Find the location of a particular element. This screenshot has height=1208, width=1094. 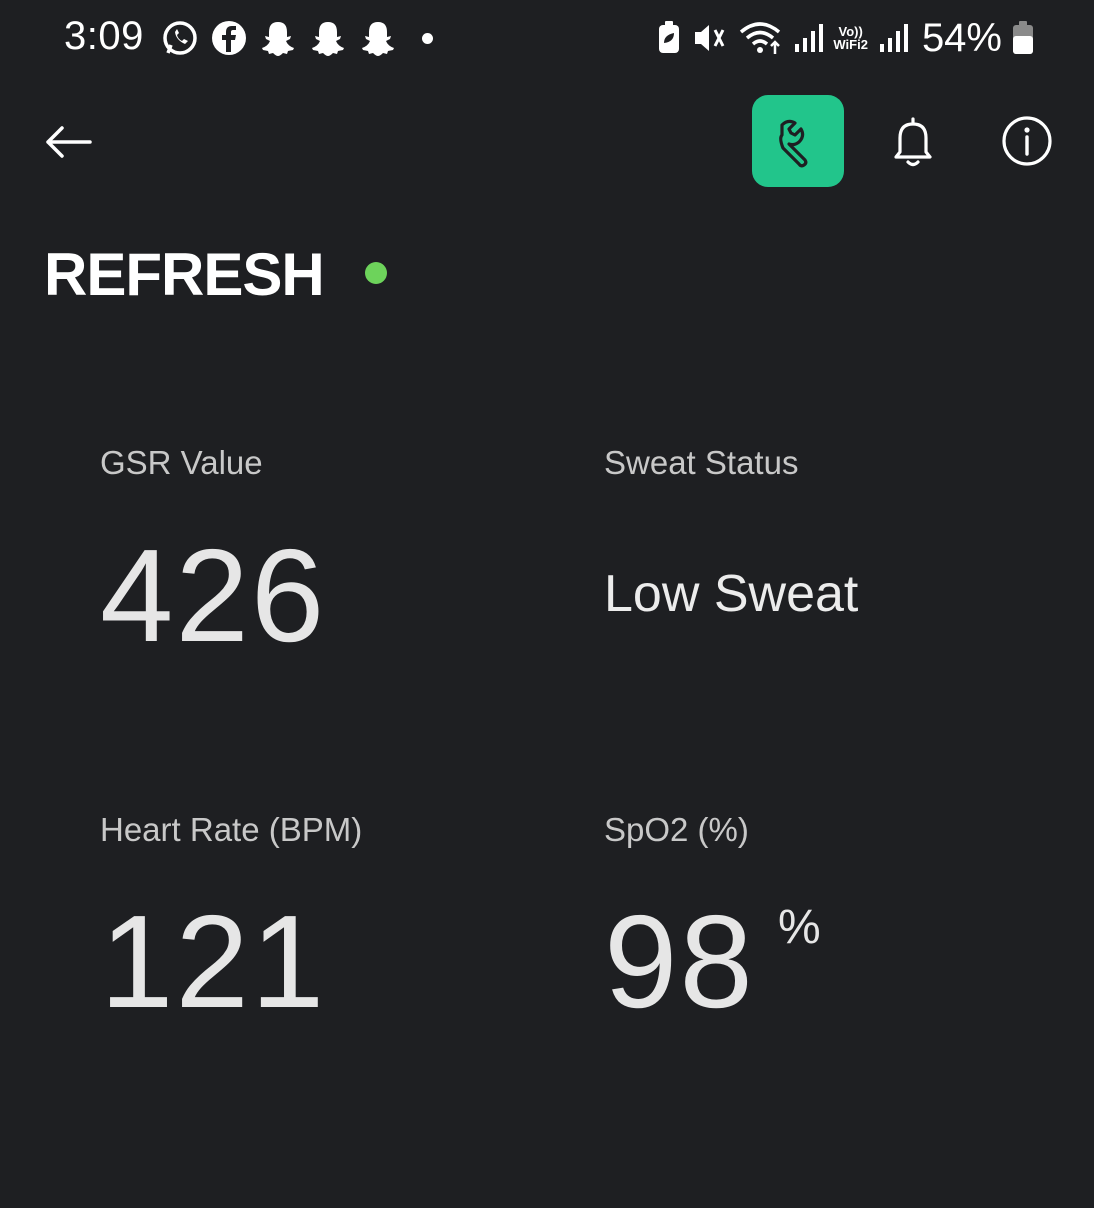

system-status-icons: Vo)) WiFi2 54% is located at coordinates (845, 38).